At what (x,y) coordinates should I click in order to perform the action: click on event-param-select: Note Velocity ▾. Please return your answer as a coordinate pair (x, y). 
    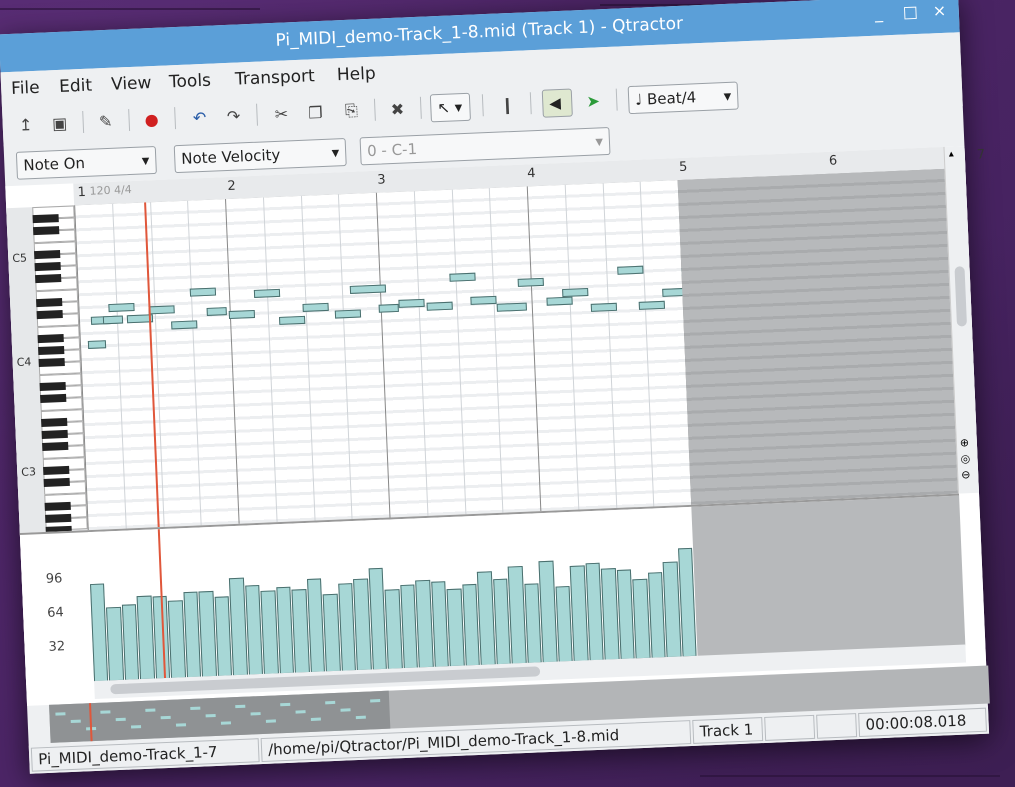
    Looking at the image, I should click on (260, 155).